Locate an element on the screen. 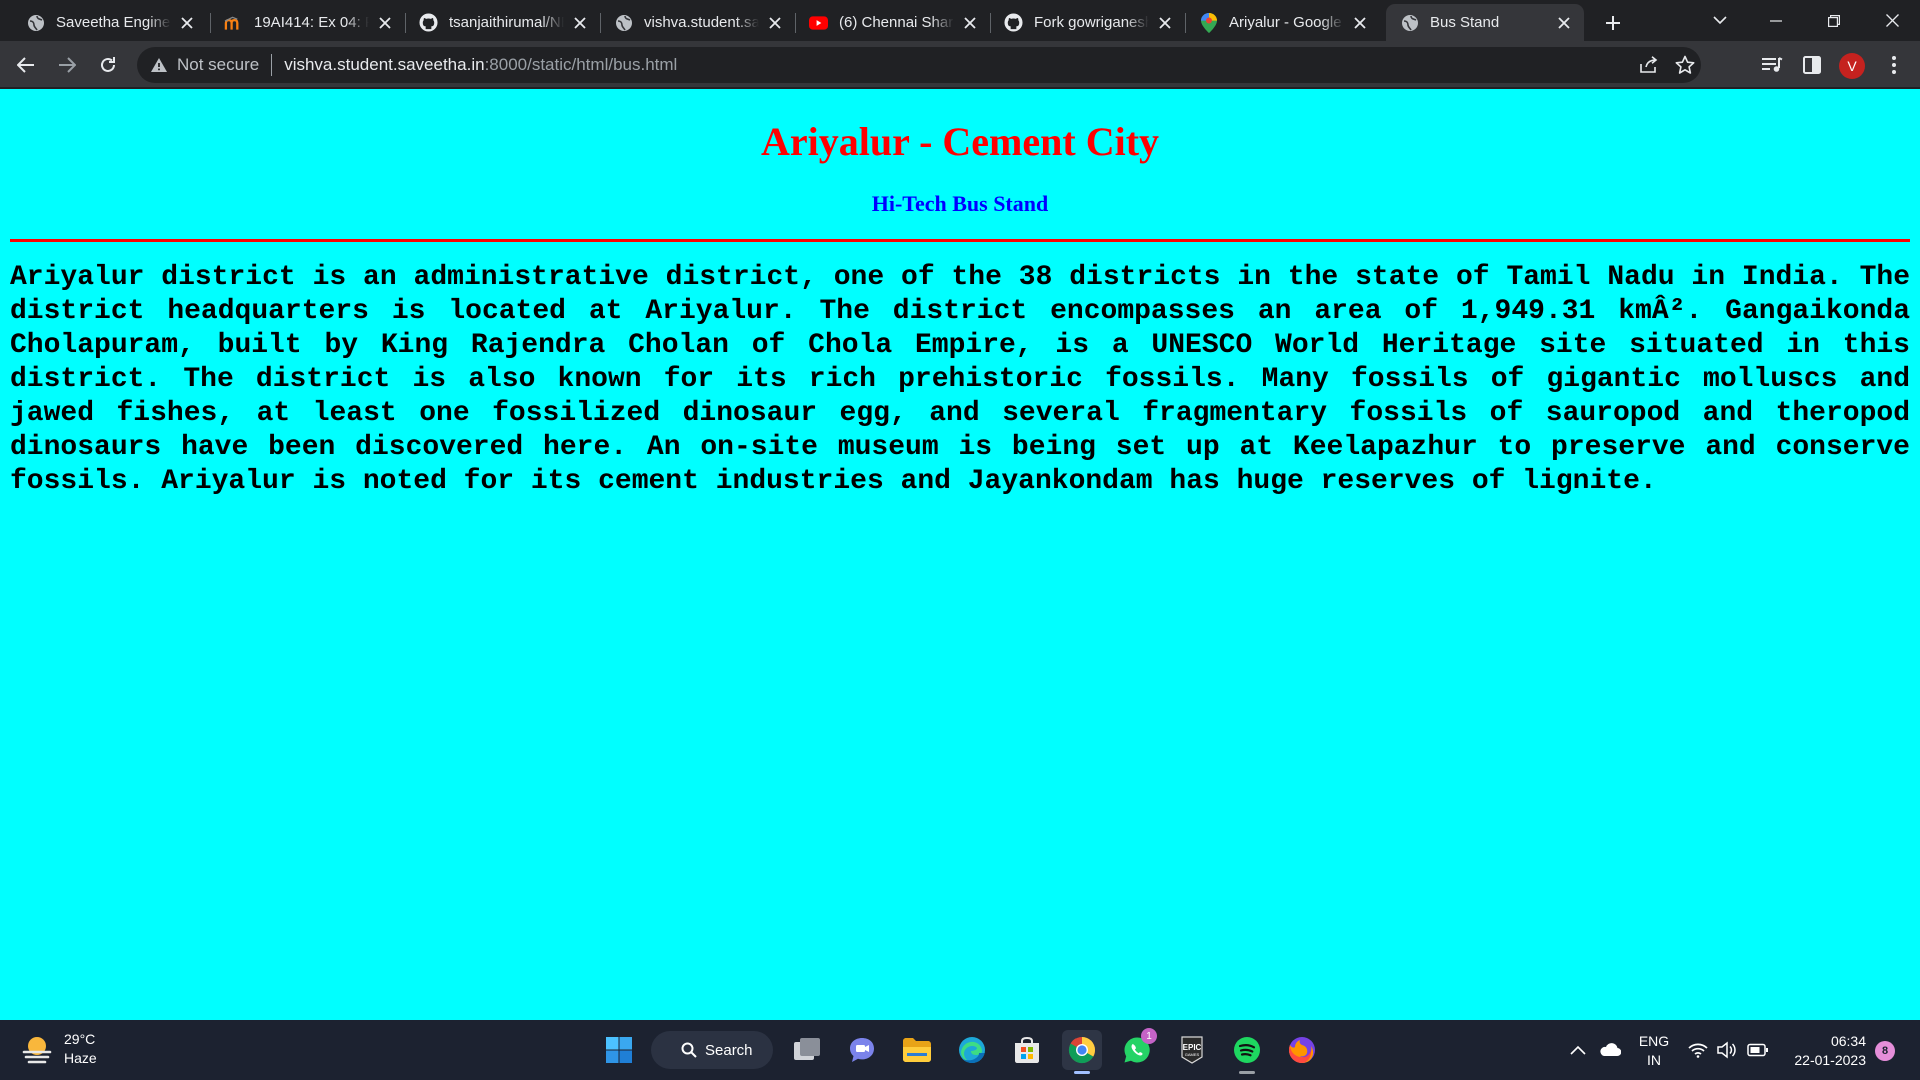 Image resolution: width=1920 pixels, height=1080 pixels. store-icon is located at coordinates (1027, 1050).